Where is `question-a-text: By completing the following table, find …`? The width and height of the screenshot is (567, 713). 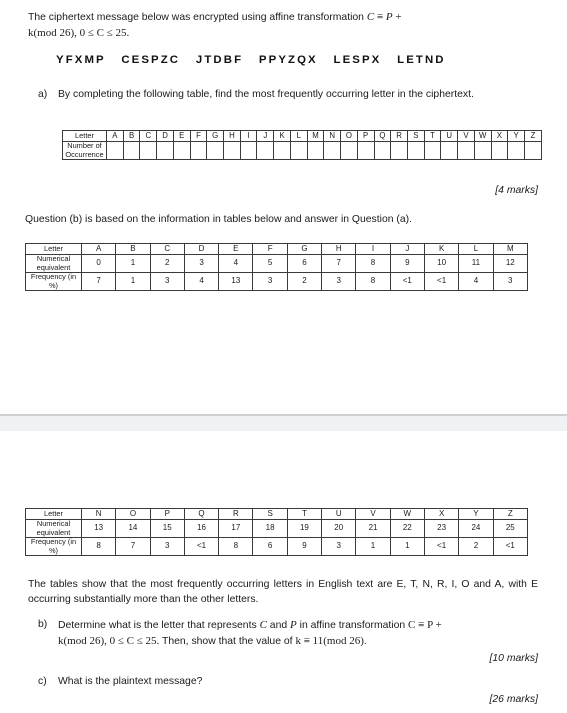 question-a-text: By completing the following table, find … is located at coordinates (266, 94).